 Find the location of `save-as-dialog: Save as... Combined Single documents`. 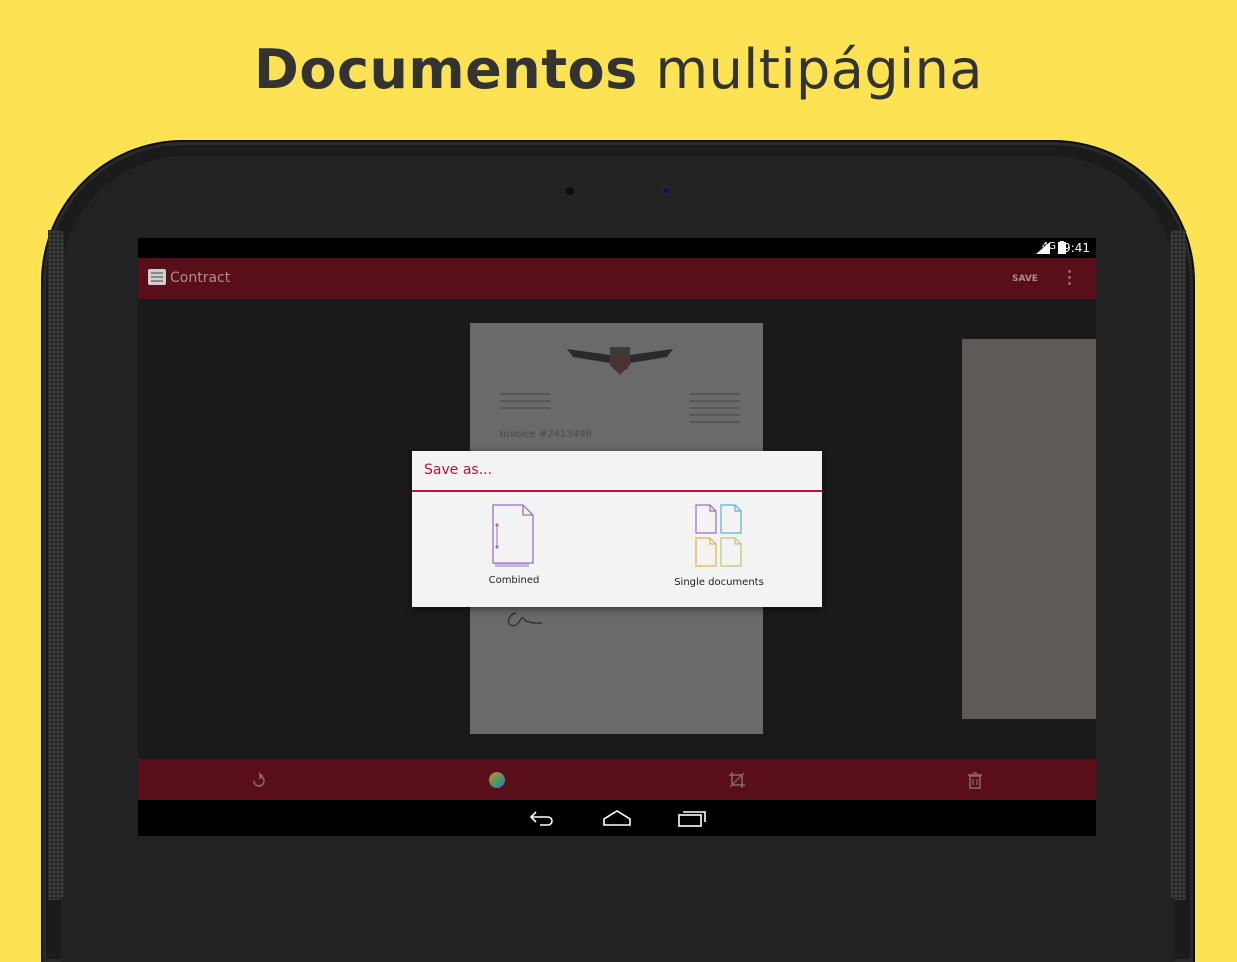

save-as-dialog: Save as... Combined Single documents is located at coordinates (617, 529).